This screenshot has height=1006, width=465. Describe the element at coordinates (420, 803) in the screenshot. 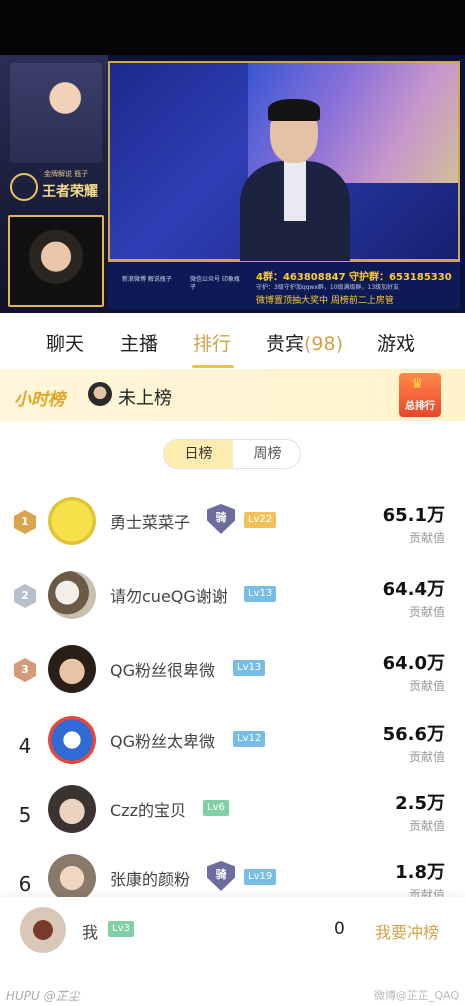

I see `contribution-amount: 2.5万` at that location.